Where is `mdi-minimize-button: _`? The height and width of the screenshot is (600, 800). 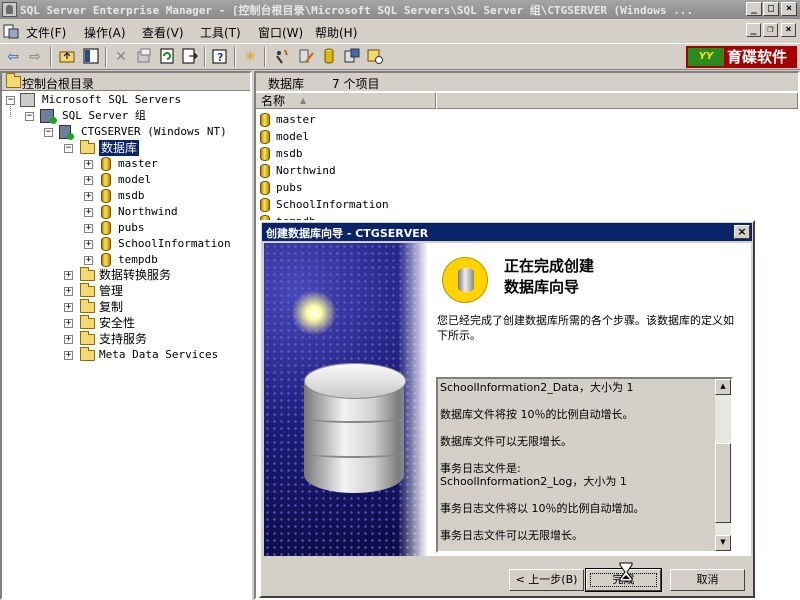 mdi-minimize-button: _ is located at coordinates (753, 30).